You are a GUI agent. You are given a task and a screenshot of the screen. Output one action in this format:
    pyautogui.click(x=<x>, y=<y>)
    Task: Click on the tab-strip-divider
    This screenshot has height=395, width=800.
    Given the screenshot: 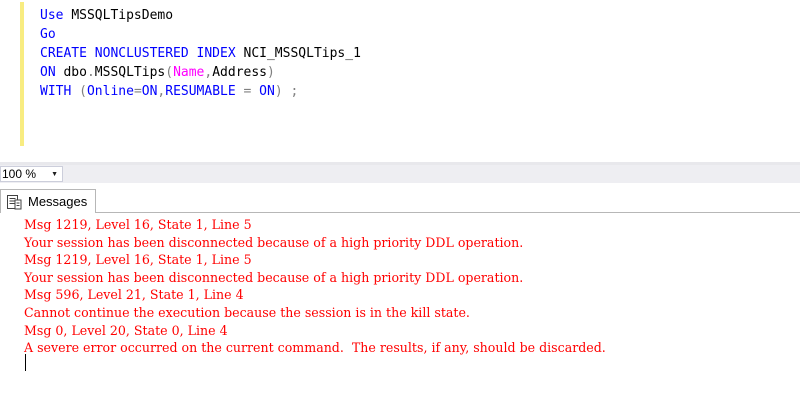 What is the action you would take?
    pyautogui.click(x=448, y=212)
    